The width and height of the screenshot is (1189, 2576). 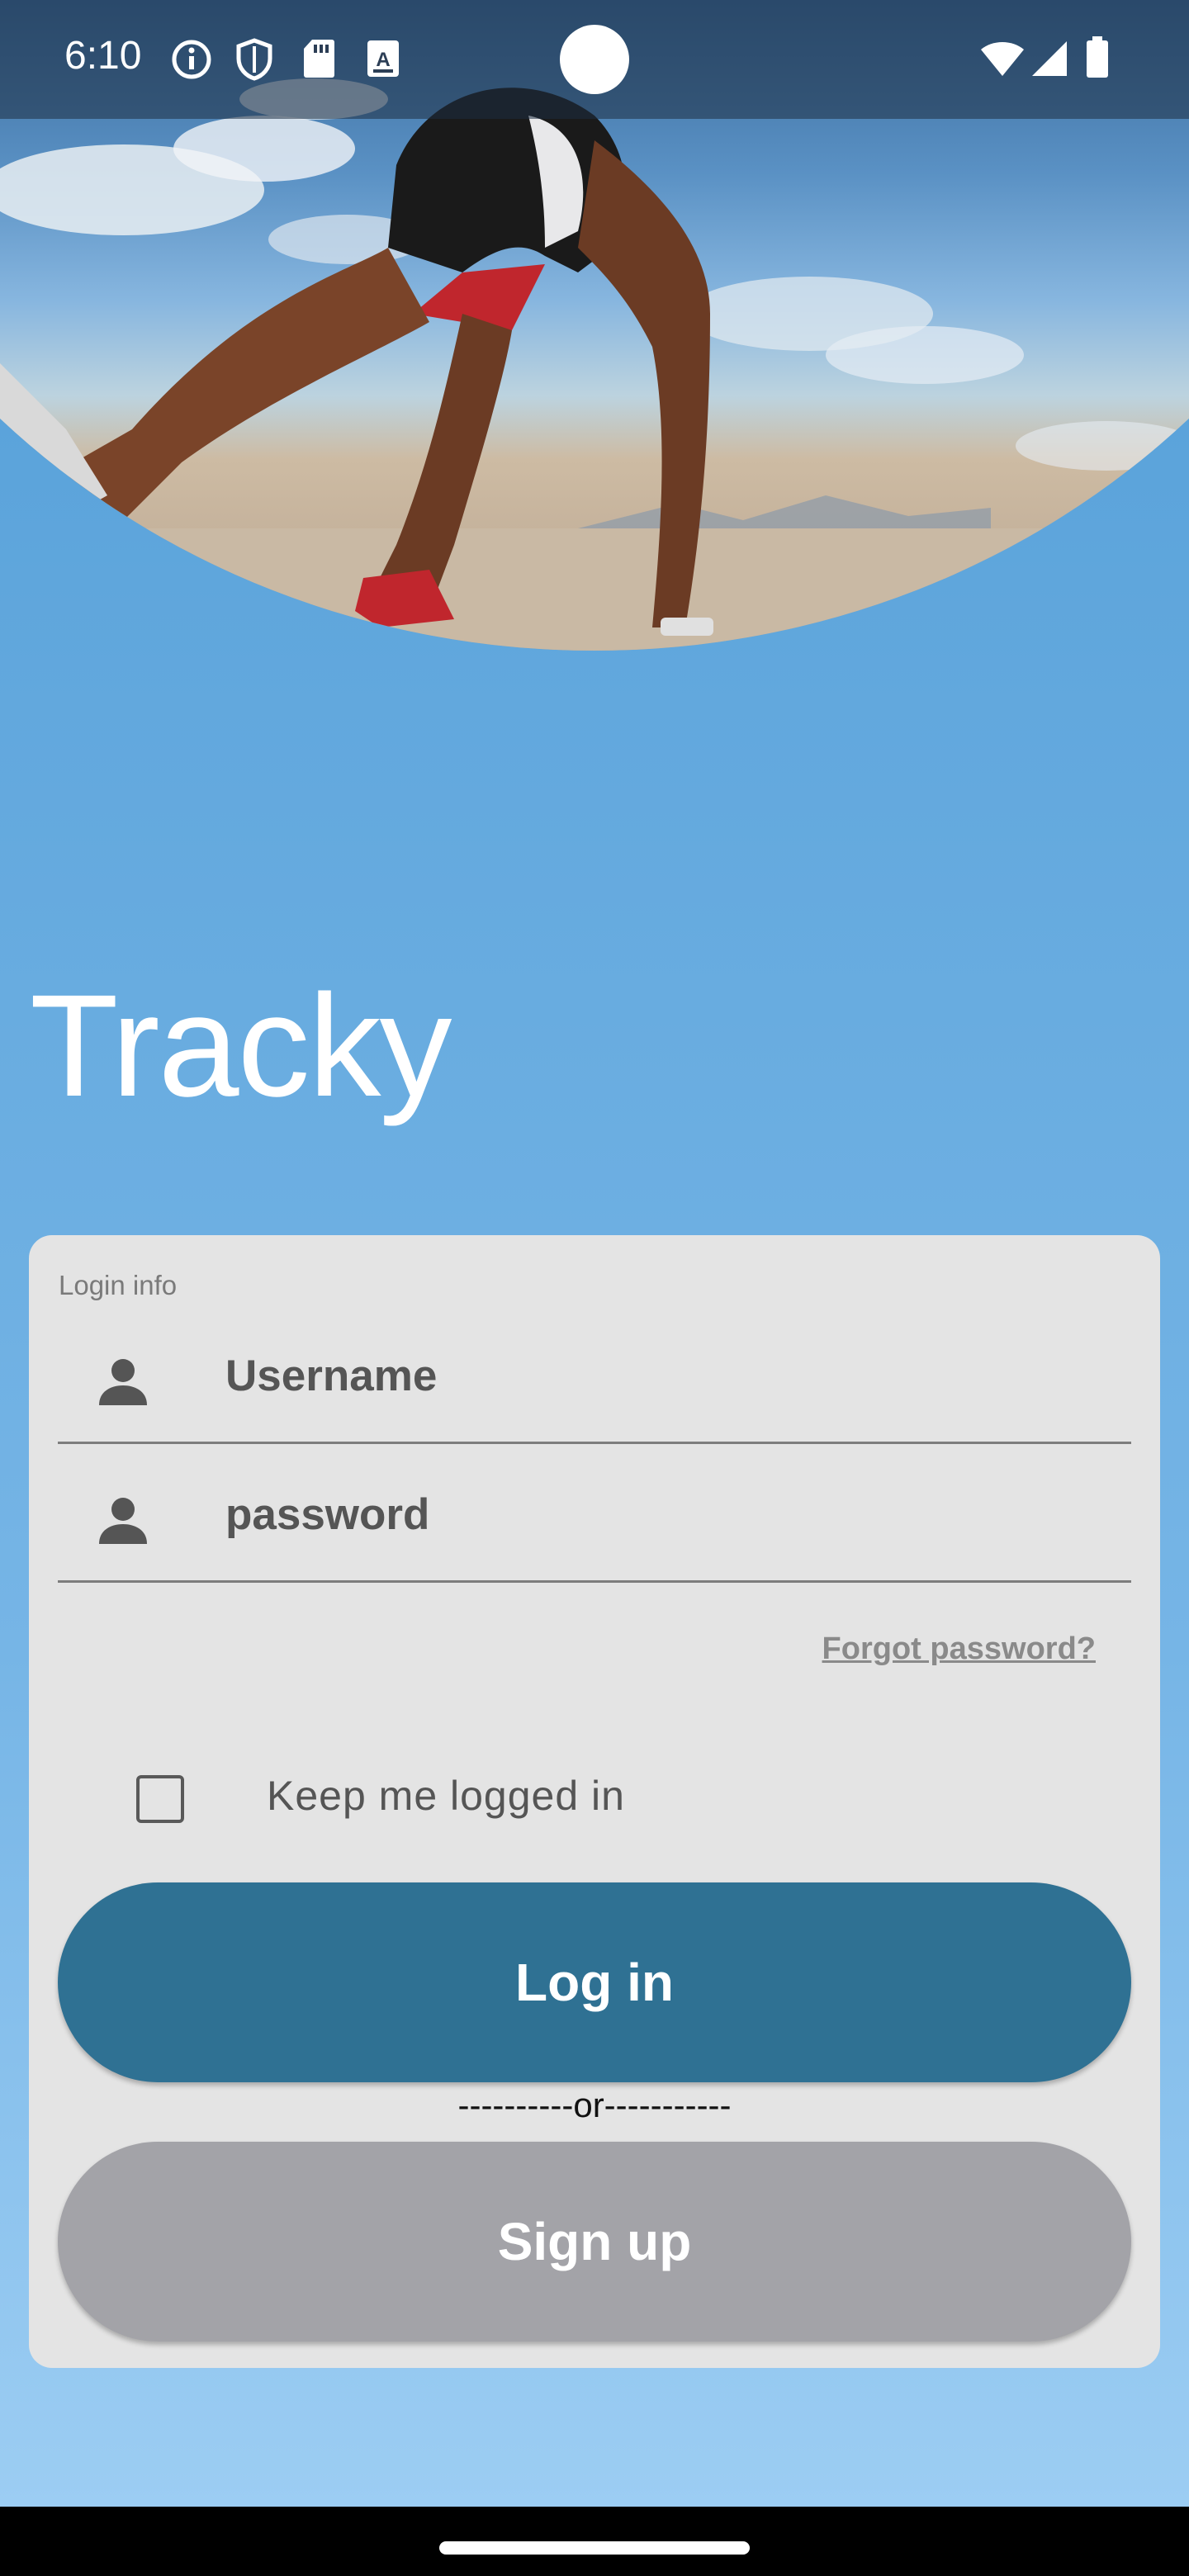 I want to click on text-a-icon: A, so click(x=383, y=60).